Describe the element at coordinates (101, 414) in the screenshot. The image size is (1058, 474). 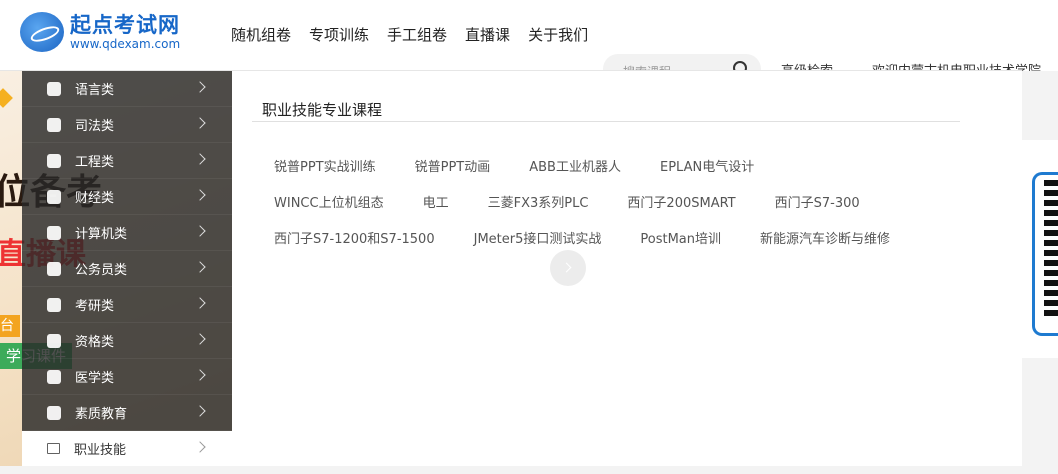
I see `sidebar-item-label: 素质教育` at that location.